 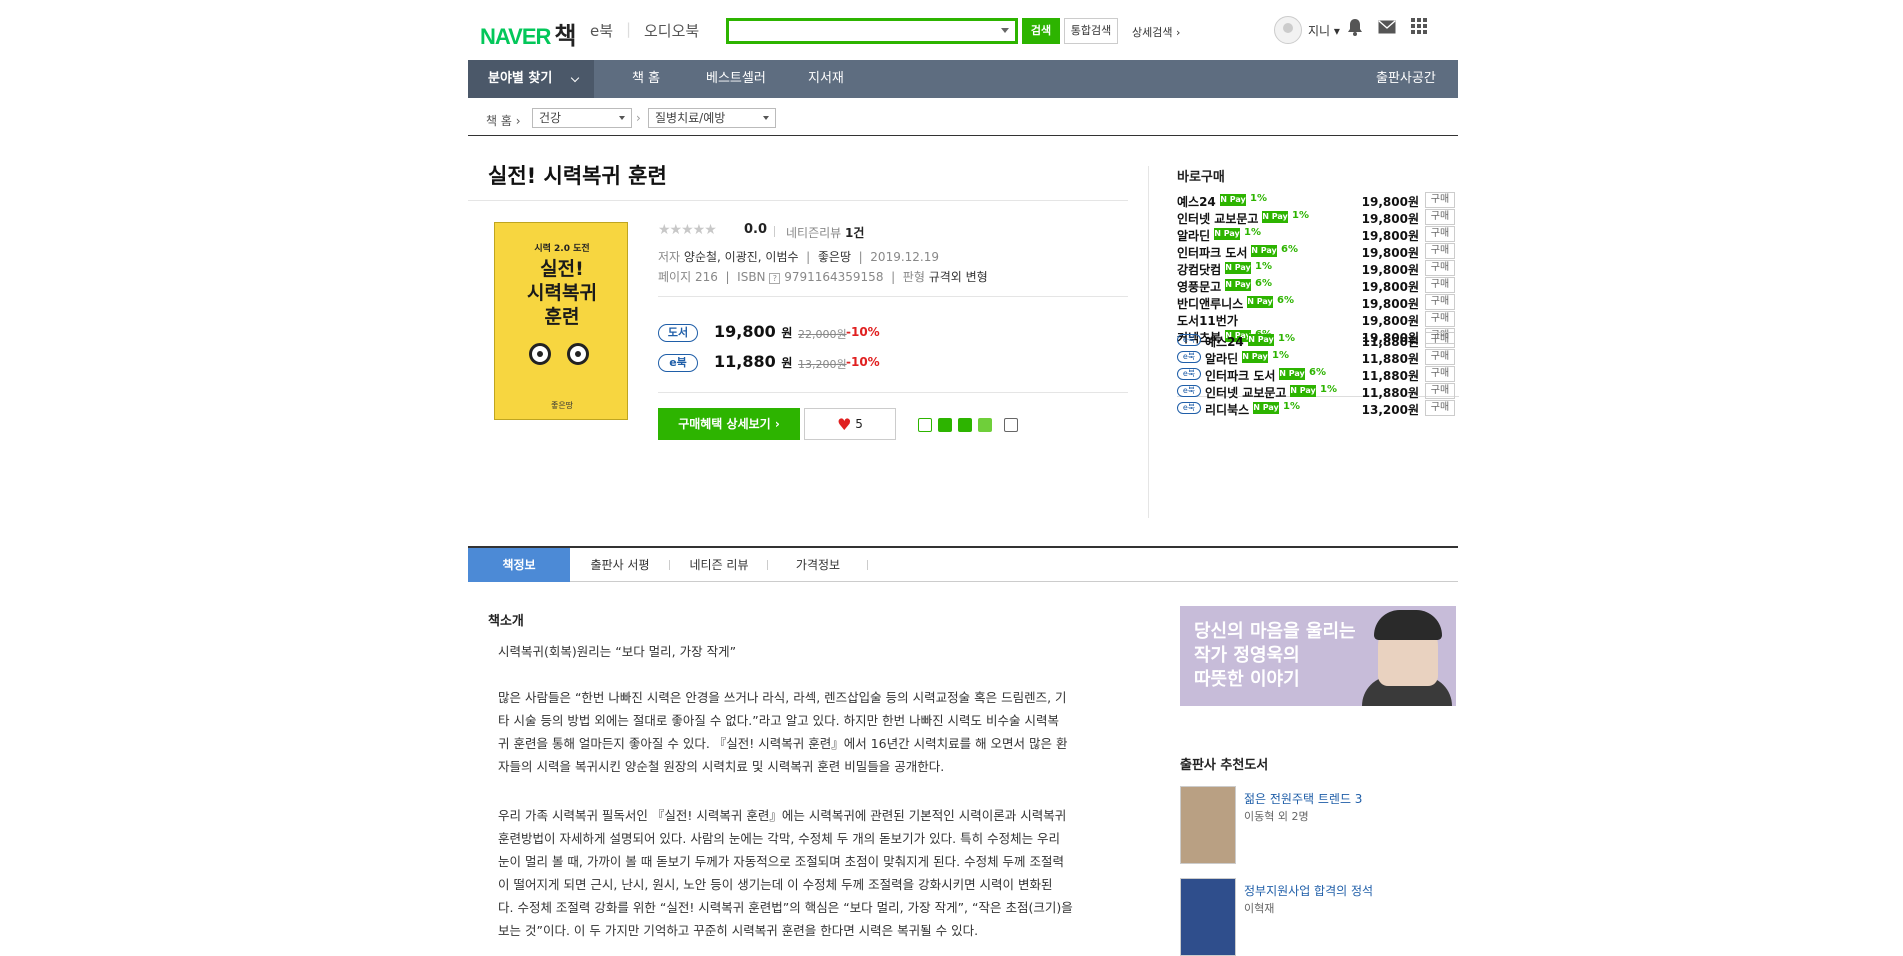 I want to click on ebook-tag: e북, so click(x=678, y=363).